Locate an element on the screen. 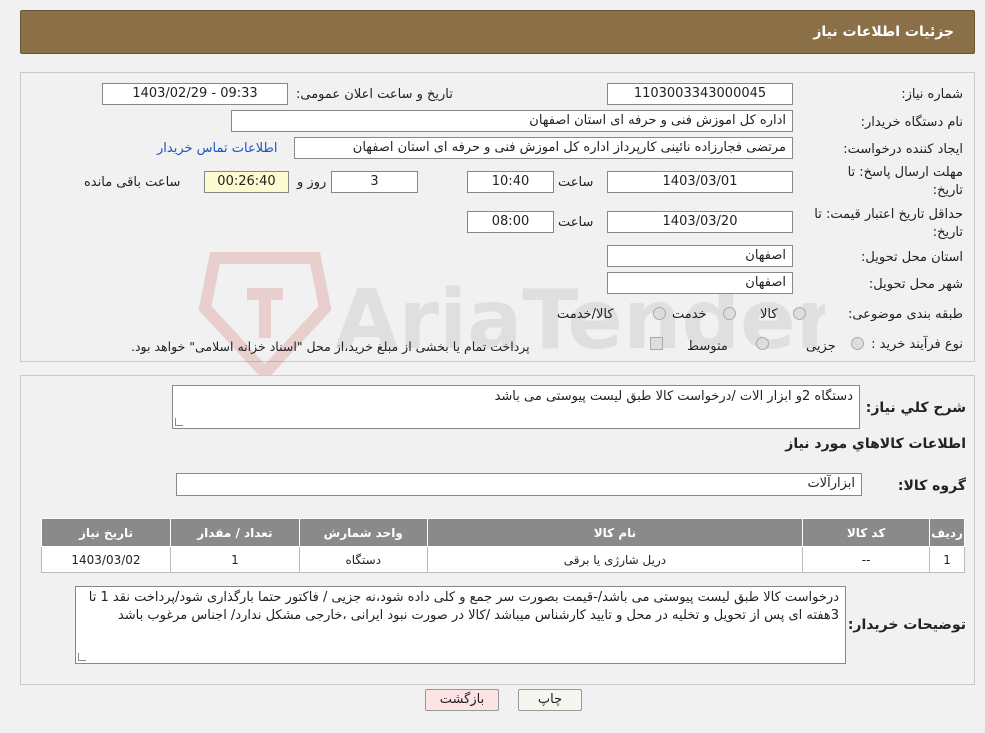 This screenshot has height=733, width=985. col-code: کد کالا is located at coordinates (866, 532).